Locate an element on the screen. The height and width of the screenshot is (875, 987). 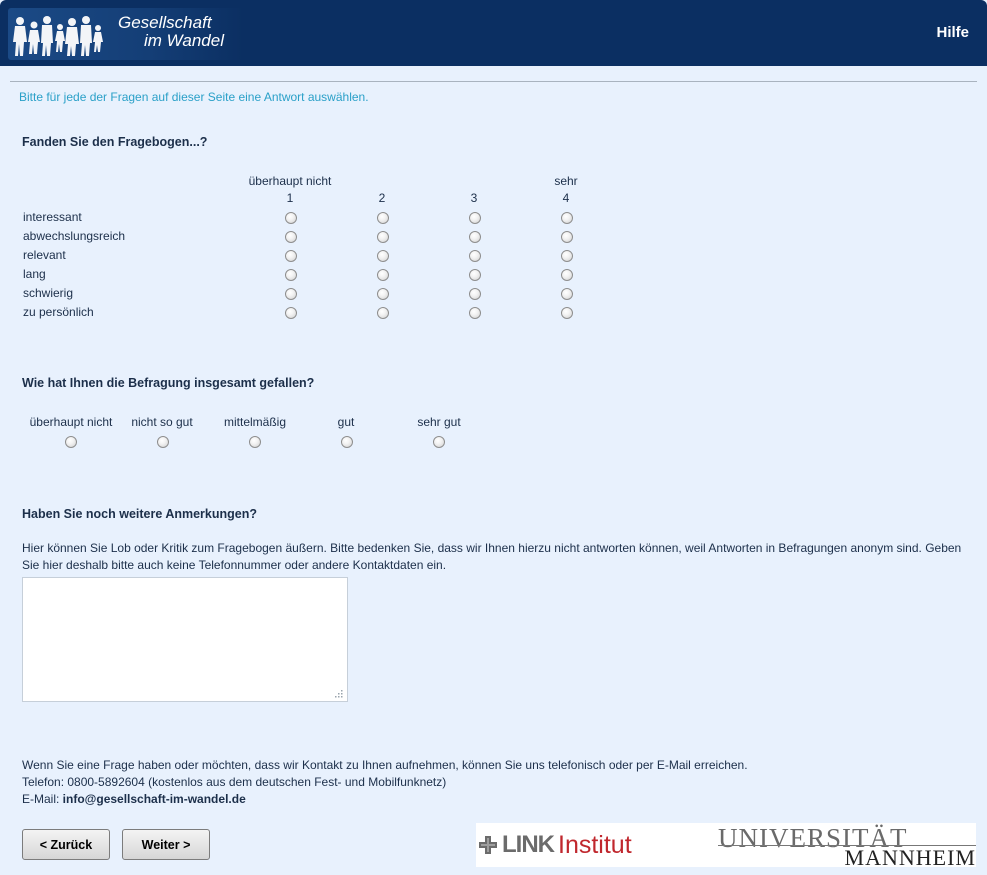
institut-word: Institut is located at coordinates (595, 844).